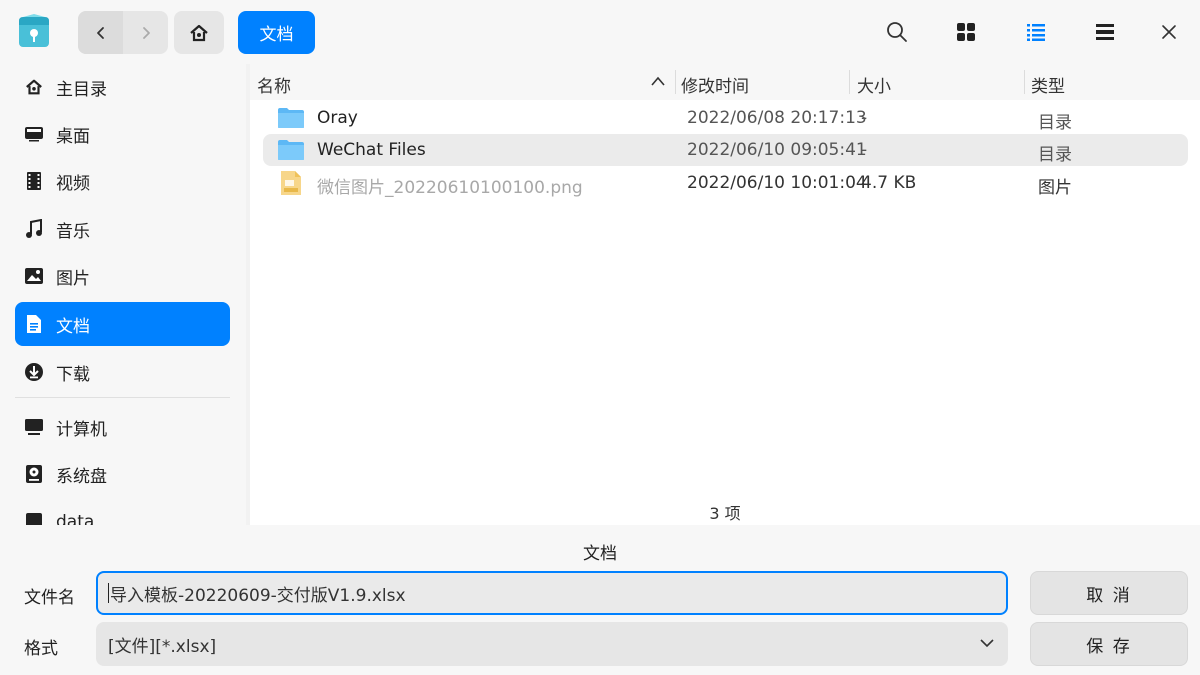  Describe the element at coordinates (874, 84) in the screenshot. I see `column-size-header: 大小` at that location.